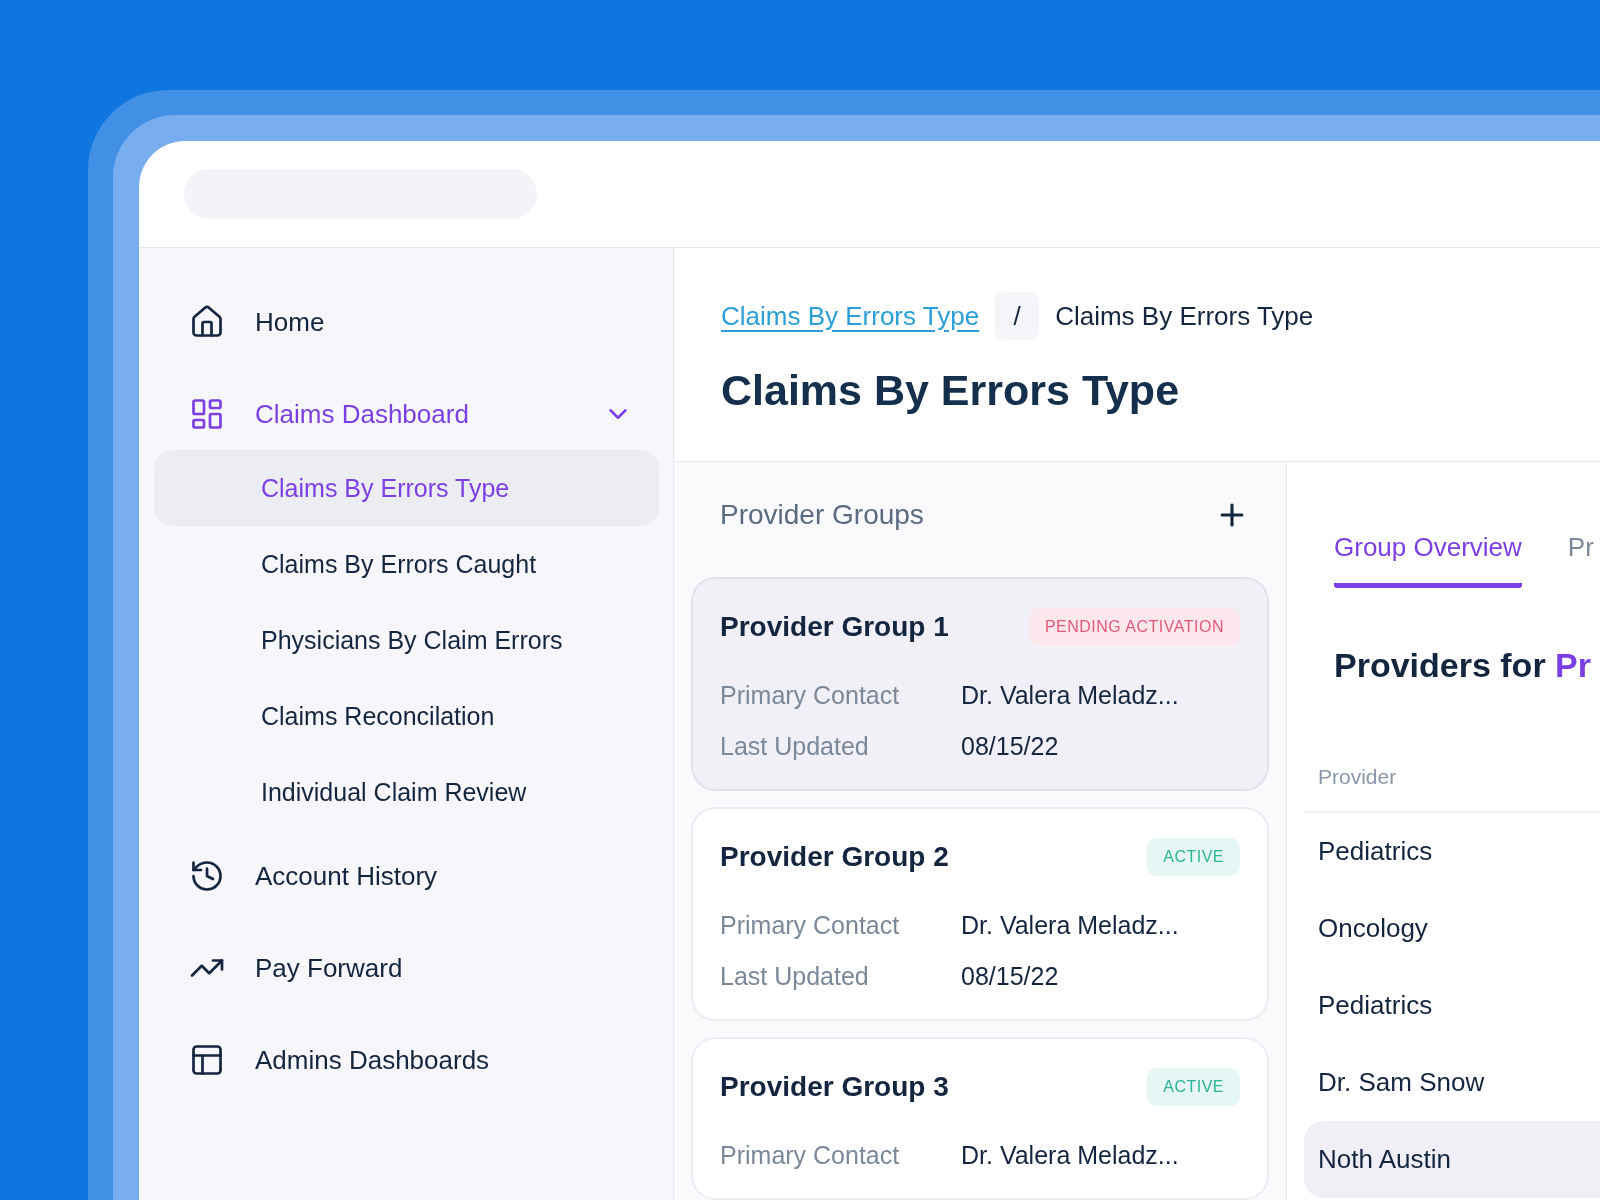 The image size is (1600, 1200). Describe the element at coordinates (1134, 627) in the screenshot. I see `status-badge: PENDING ACTIVATION` at that location.